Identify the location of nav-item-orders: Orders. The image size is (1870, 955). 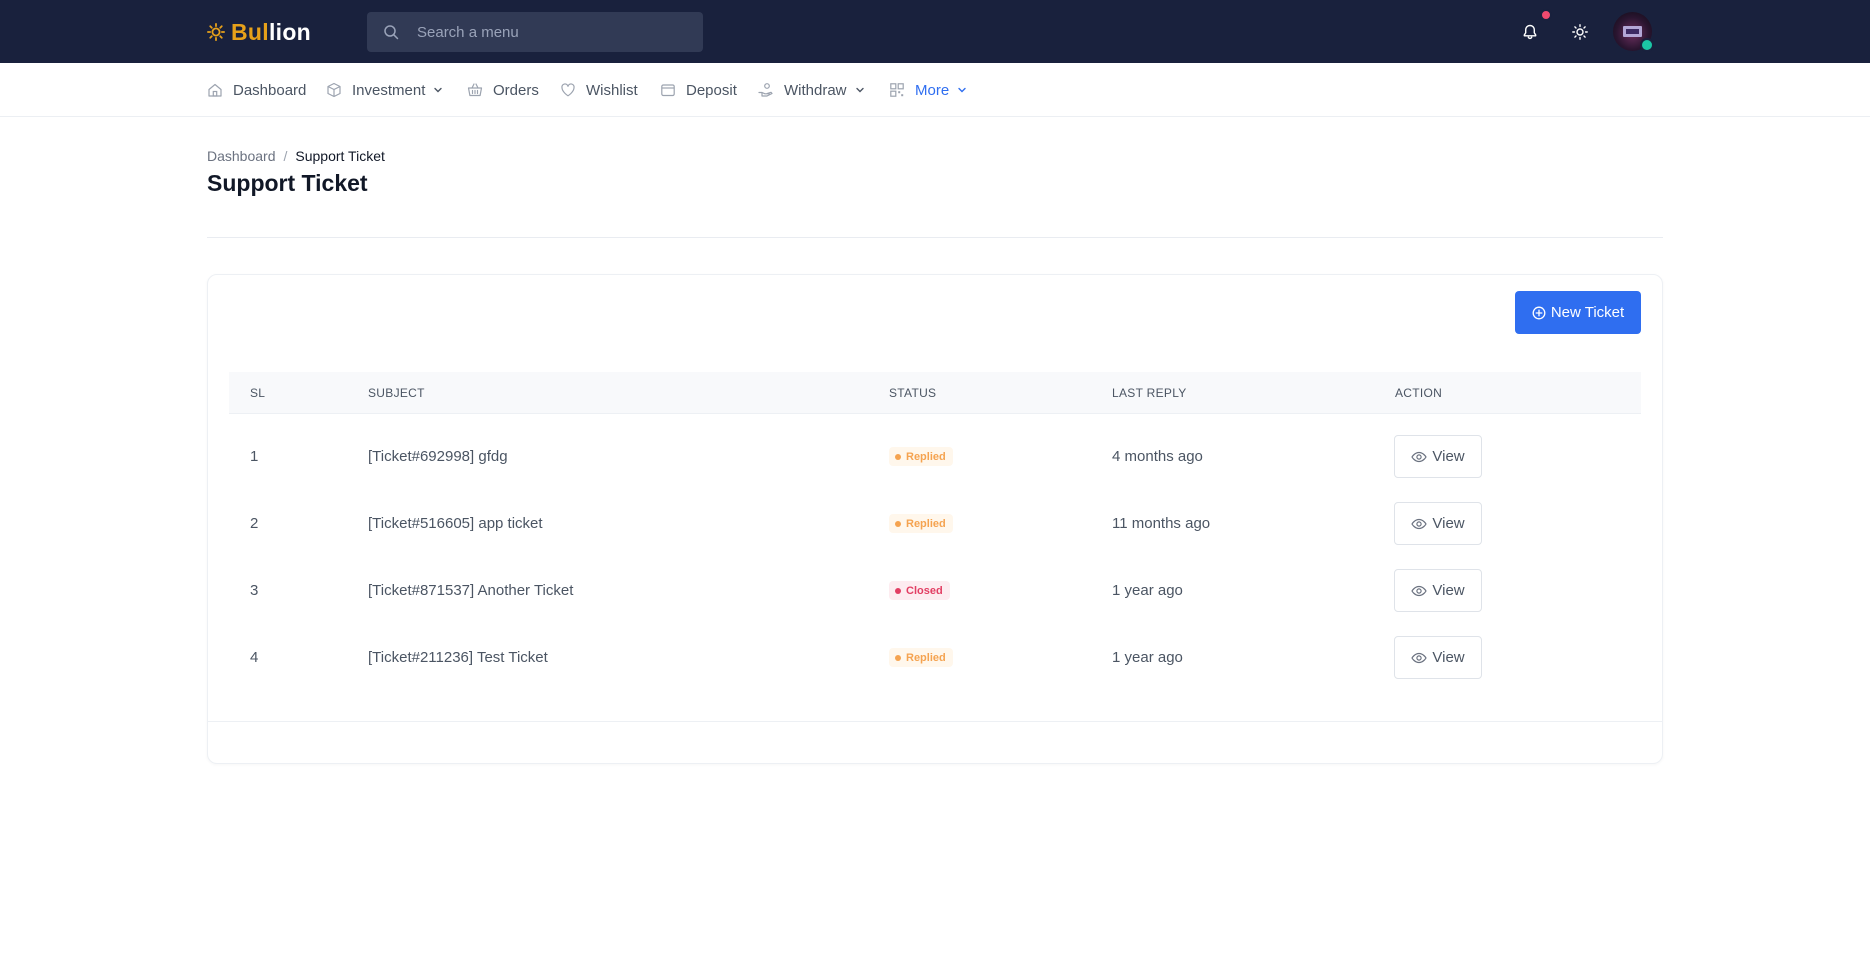
(503, 90).